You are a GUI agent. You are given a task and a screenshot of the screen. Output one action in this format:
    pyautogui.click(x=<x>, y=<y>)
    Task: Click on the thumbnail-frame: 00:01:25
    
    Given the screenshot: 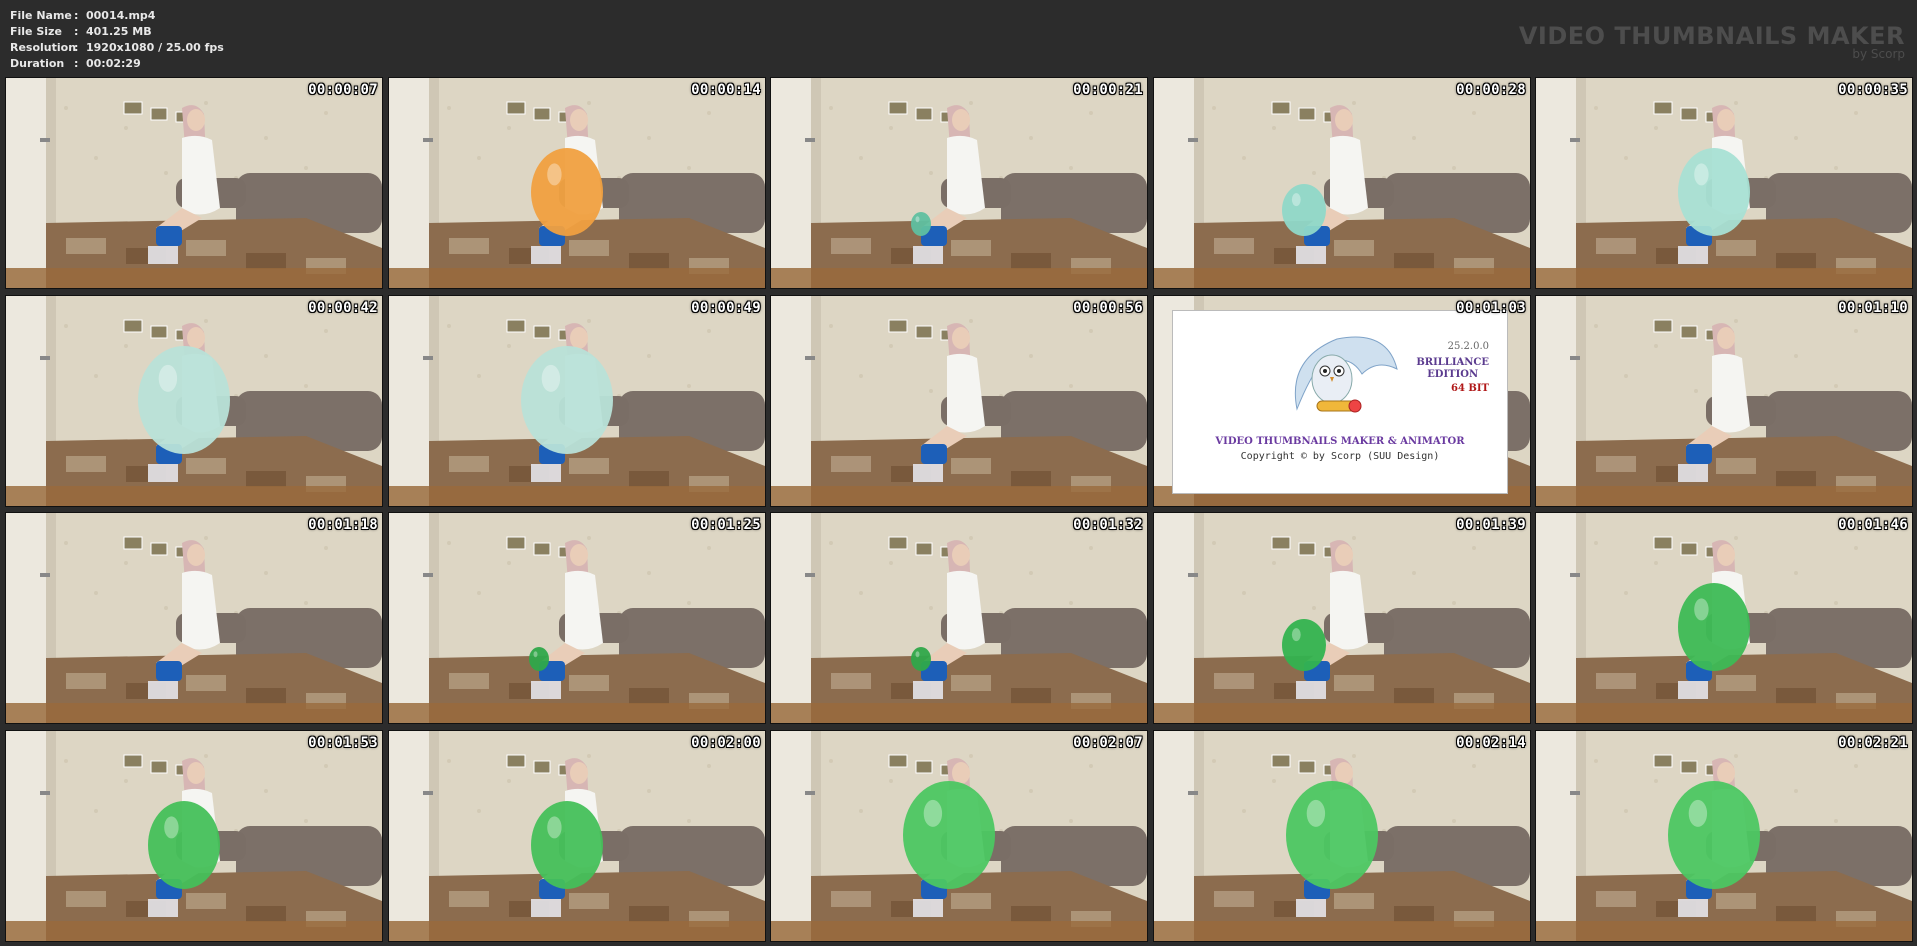 What is the action you would take?
    pyautogui.click(x=577, y=618)
    